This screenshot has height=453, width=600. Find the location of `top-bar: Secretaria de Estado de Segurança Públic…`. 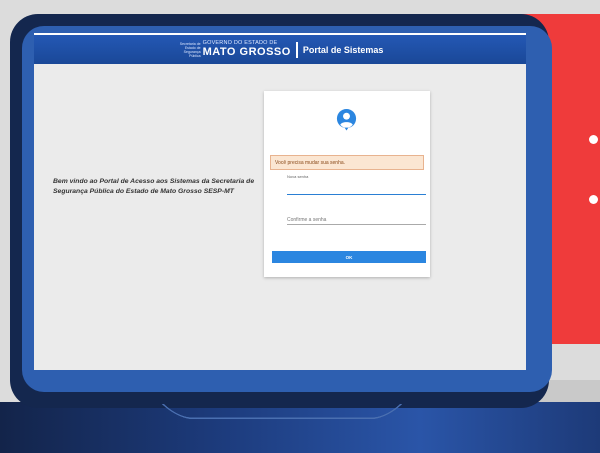

top-bar: Secretaria de Estado de Segurança Públic… is located at coordinates (280, 48).